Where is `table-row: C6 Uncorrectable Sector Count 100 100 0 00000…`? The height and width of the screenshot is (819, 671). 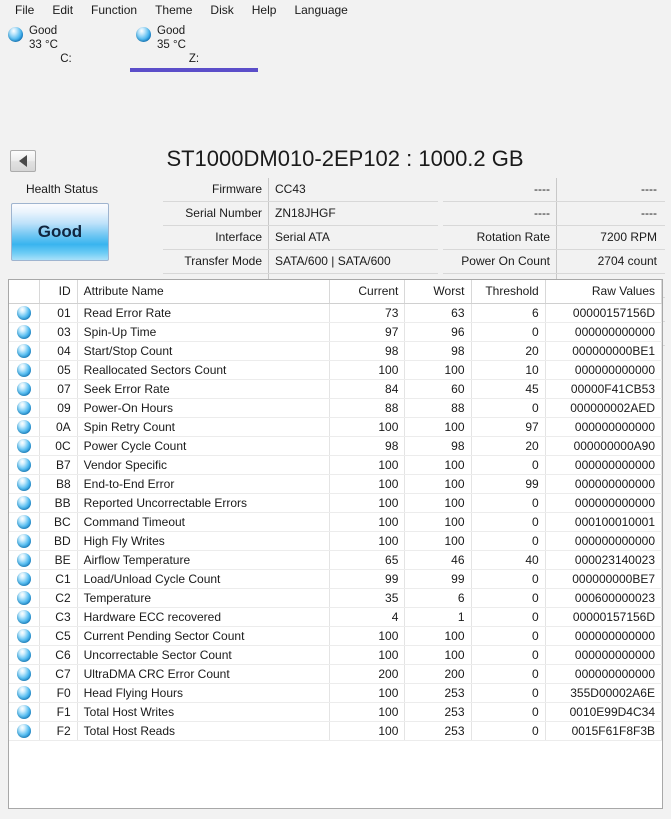
table-row: C6 Uncorrectable Sector Count 100 100 0 00000… is located at coordinates (335, 655).